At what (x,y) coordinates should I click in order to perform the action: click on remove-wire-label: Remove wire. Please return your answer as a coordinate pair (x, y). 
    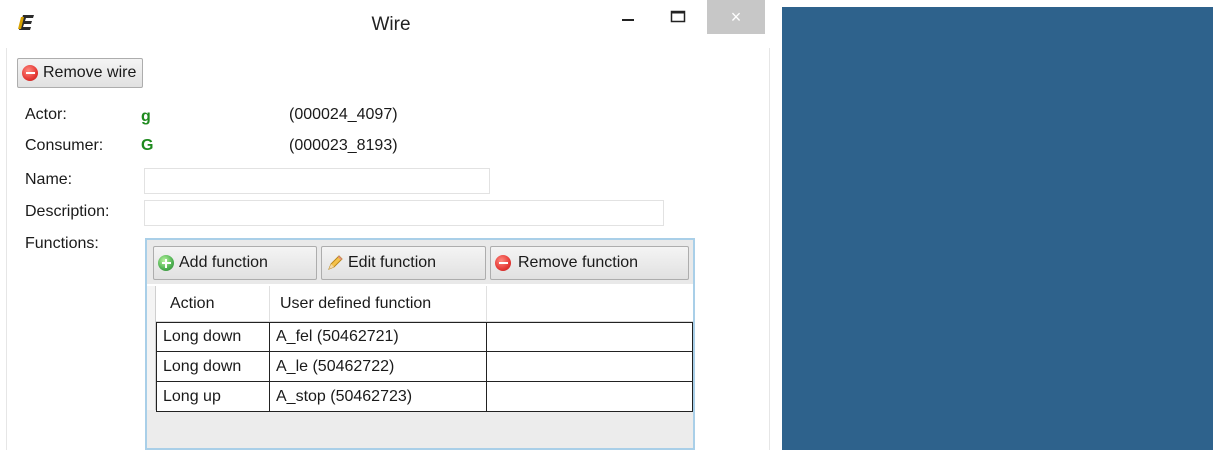
    Looking at the image, I should click on (90, 72).